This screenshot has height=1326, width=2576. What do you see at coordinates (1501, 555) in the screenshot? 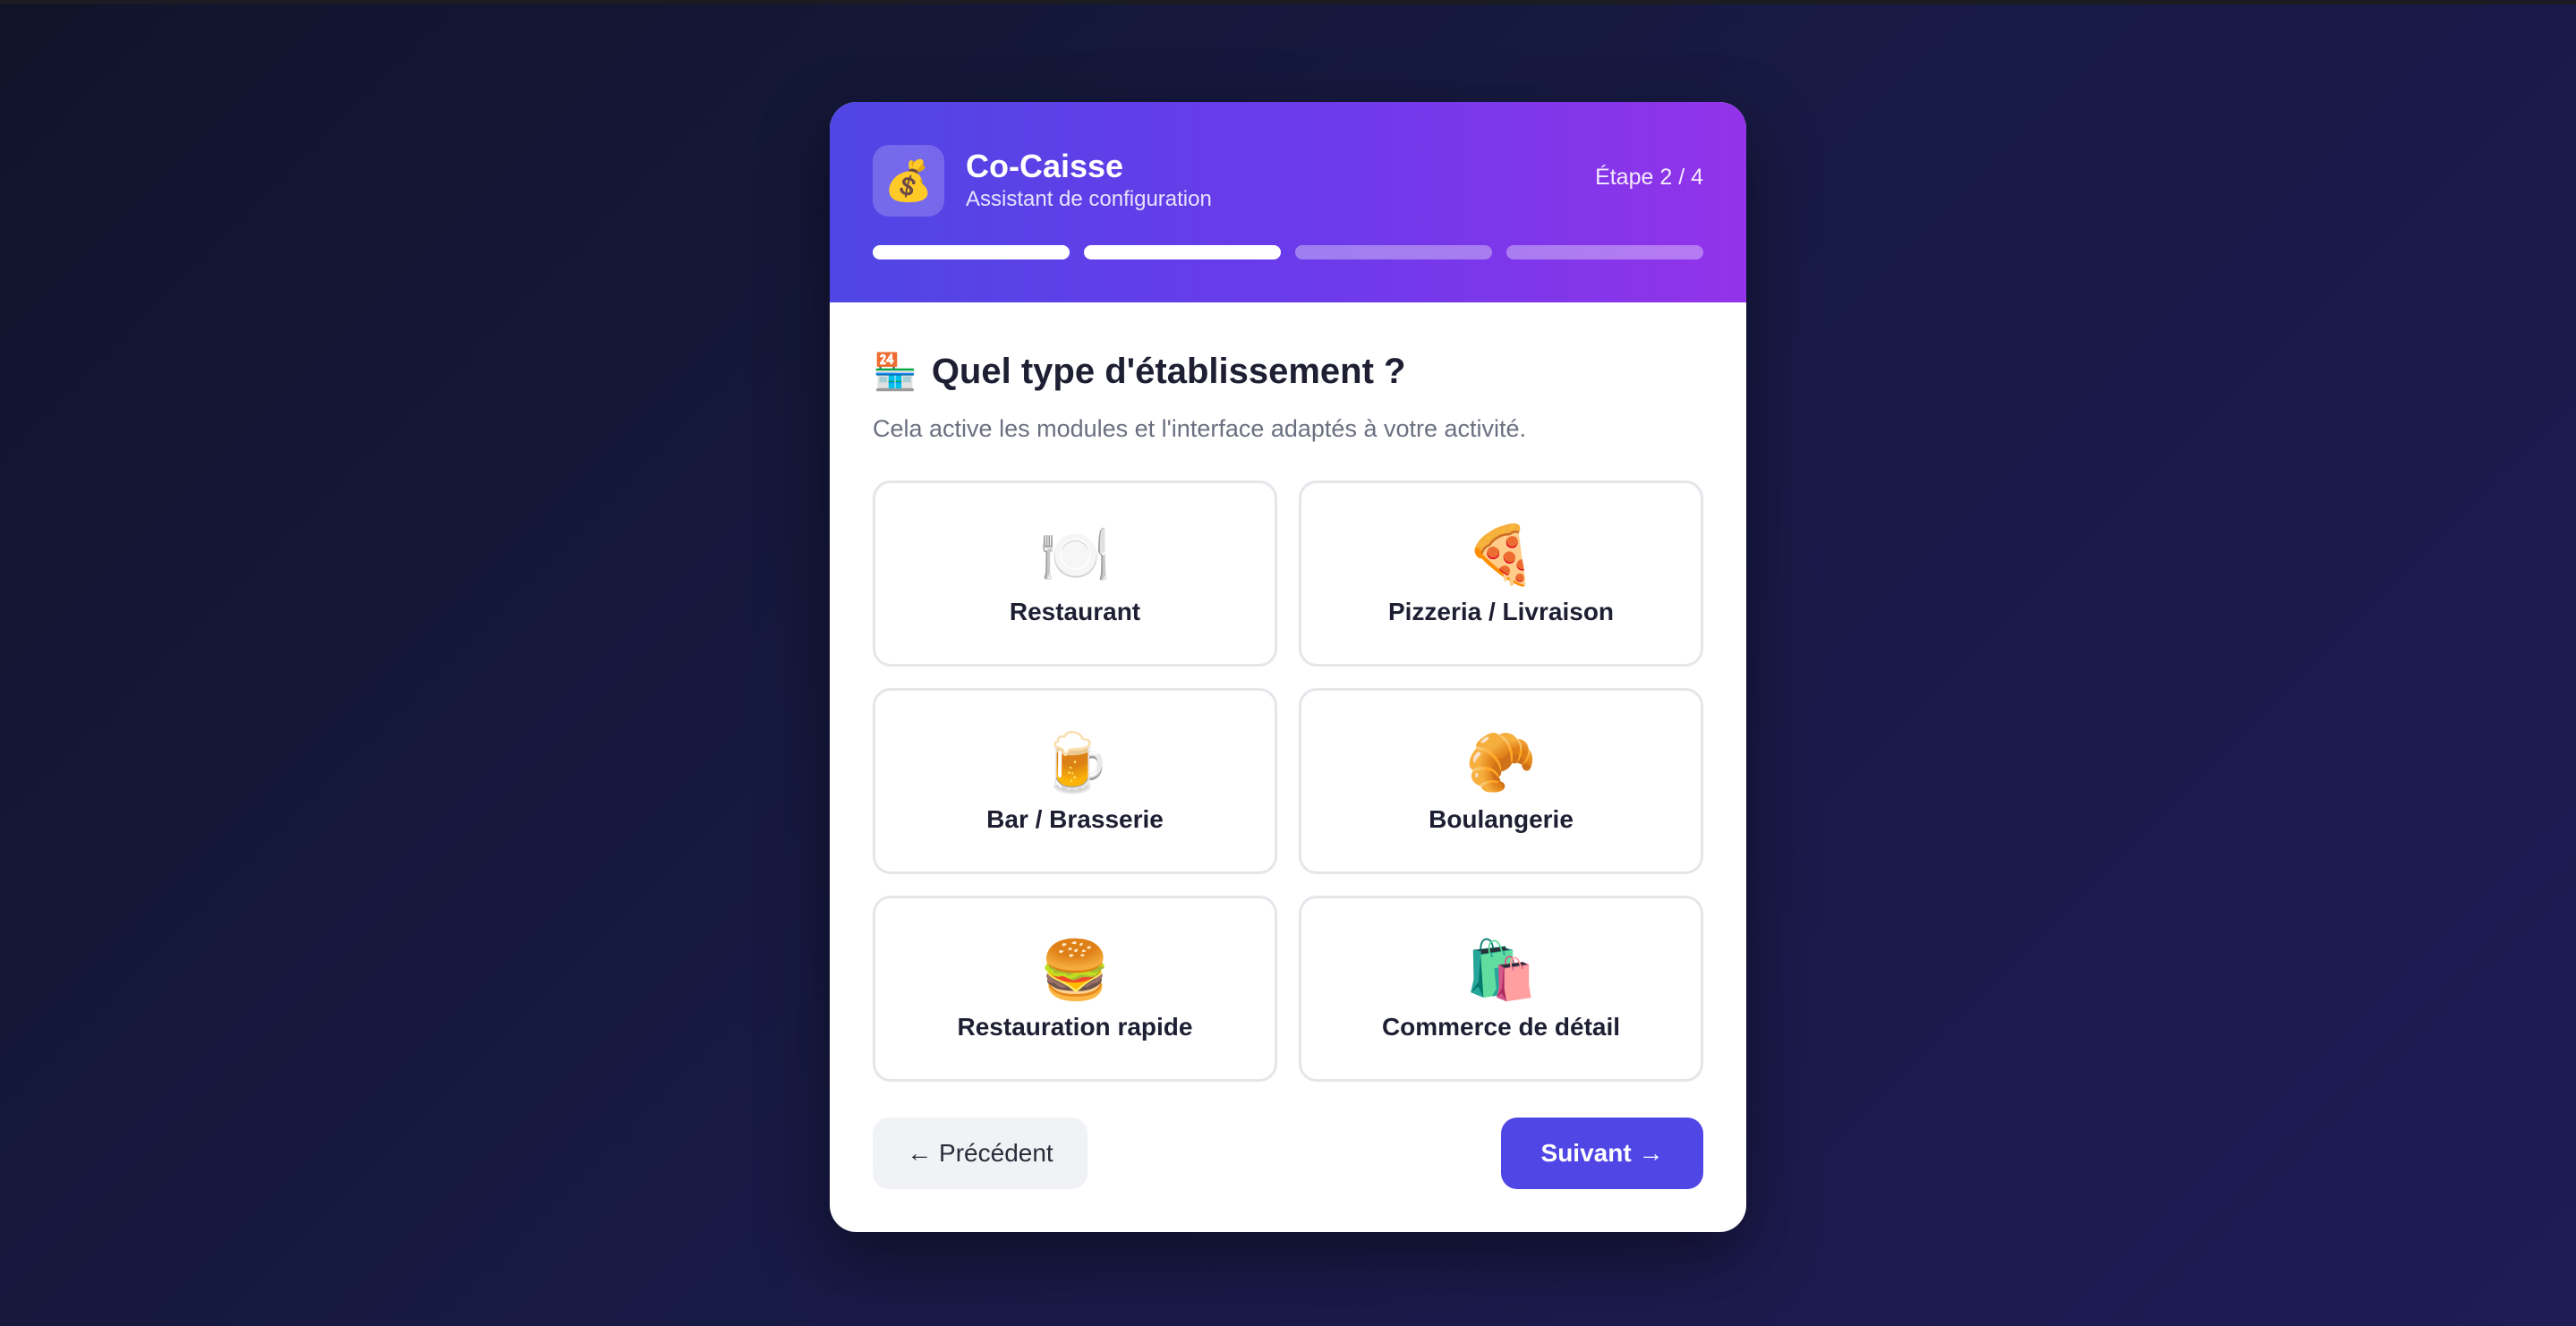
I see `pizza-icon: 🍕` at bounding box center [1501, 555].